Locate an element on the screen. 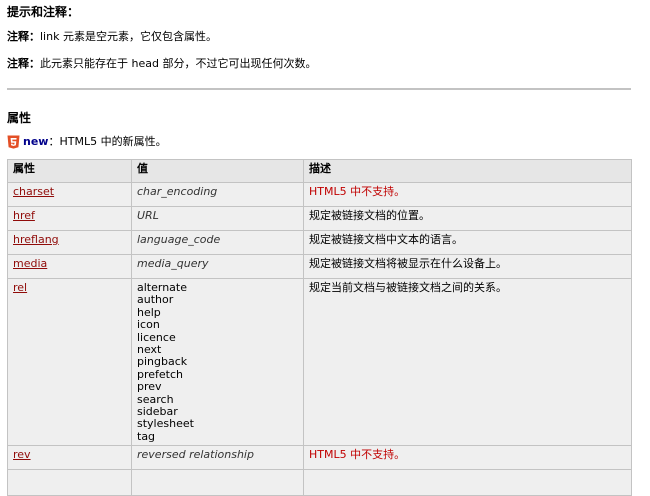  note-link-empty: 注释：link 元素是空元素，它仅包含属性。 is located at coordinates (112, 37).